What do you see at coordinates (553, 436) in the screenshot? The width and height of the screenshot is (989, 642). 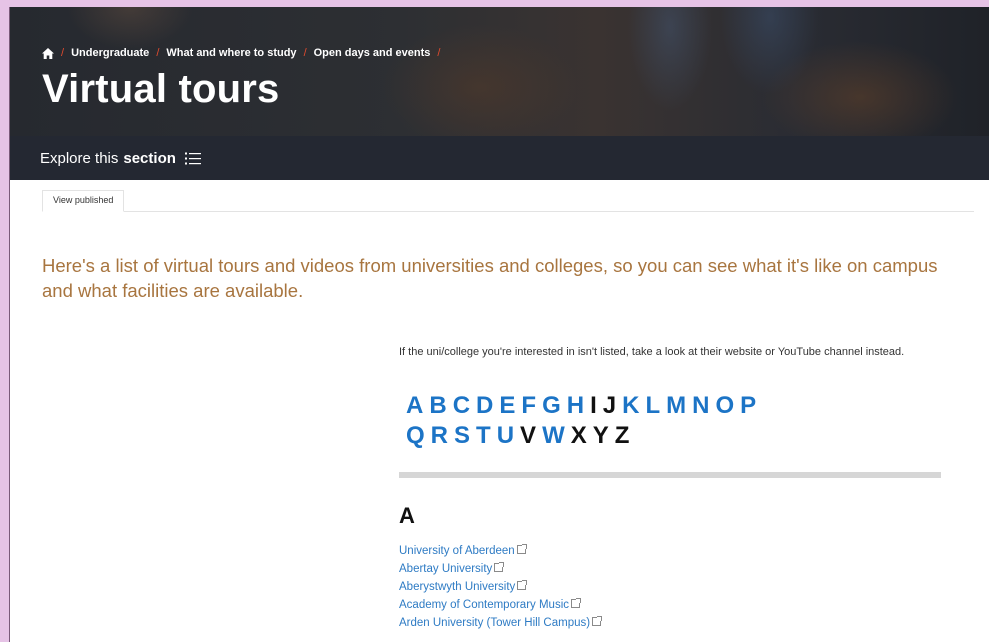 I see `alphabet-letter-w: W` at bounding box center [553, 436].